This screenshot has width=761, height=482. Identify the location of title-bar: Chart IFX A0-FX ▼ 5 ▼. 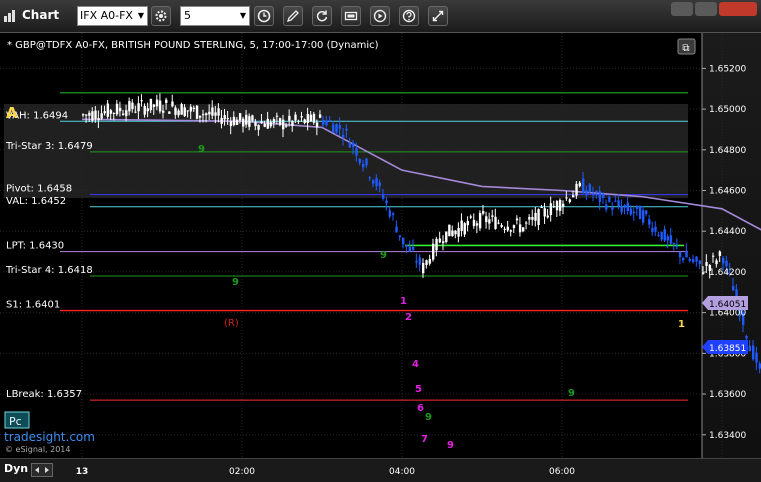
(380, 16).